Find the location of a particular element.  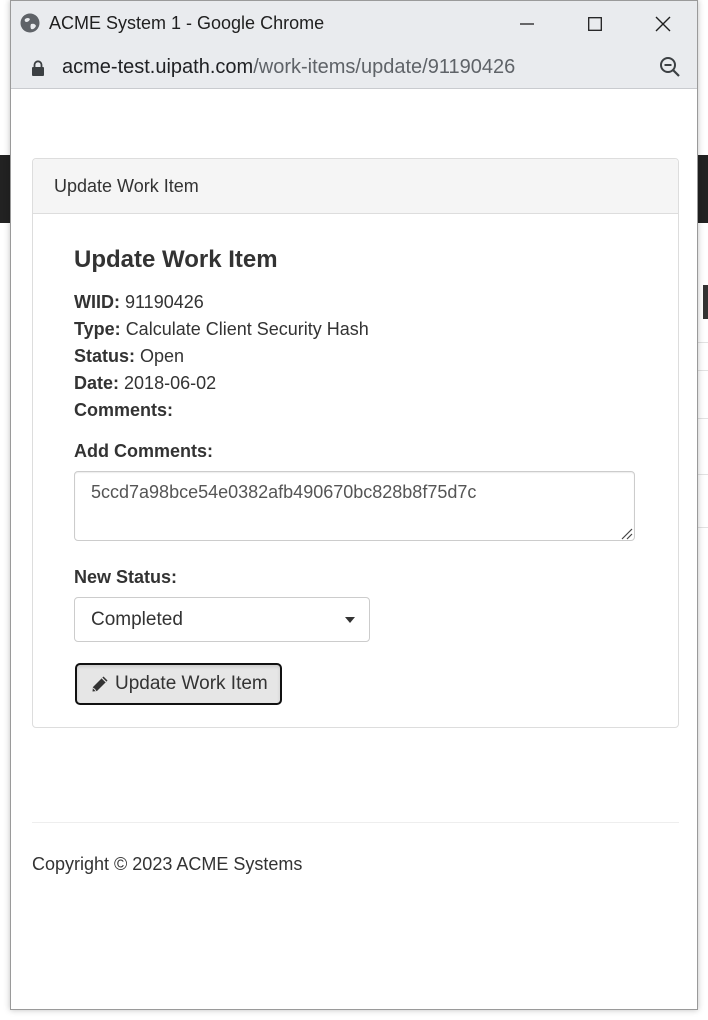

window-title: ACME System 1 - Google Chrome is located at coordinates (187, 23).